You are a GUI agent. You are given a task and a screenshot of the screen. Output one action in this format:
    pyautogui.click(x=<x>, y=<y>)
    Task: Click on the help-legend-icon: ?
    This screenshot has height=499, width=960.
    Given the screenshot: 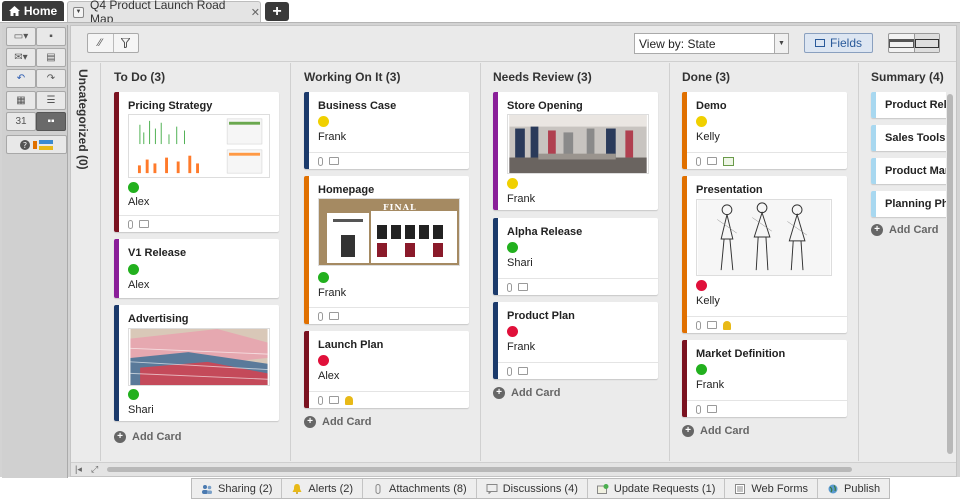 What is the action you would take?
    pyautogui.click(x=36, y=144)
    